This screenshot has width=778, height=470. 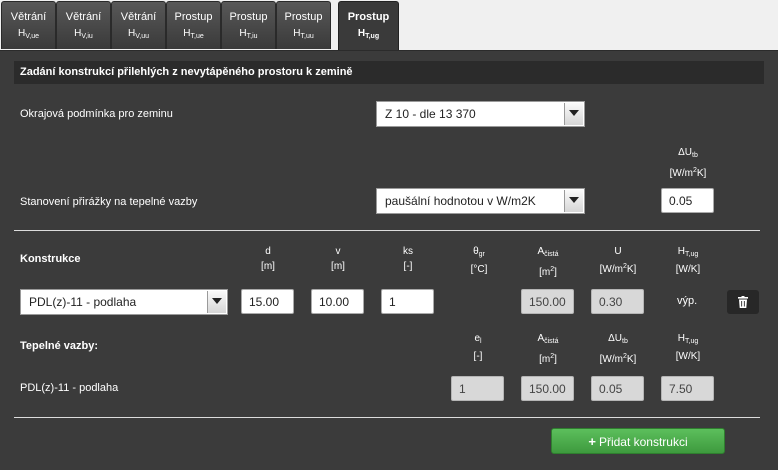 I want to click on construction-value: PDL(z)-11 - podlaha, so click(x=83, y=302).